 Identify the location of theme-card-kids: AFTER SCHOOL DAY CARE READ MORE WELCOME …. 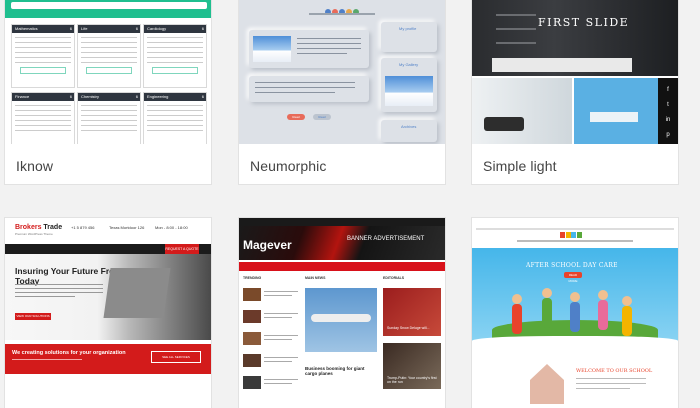
(575, 313).